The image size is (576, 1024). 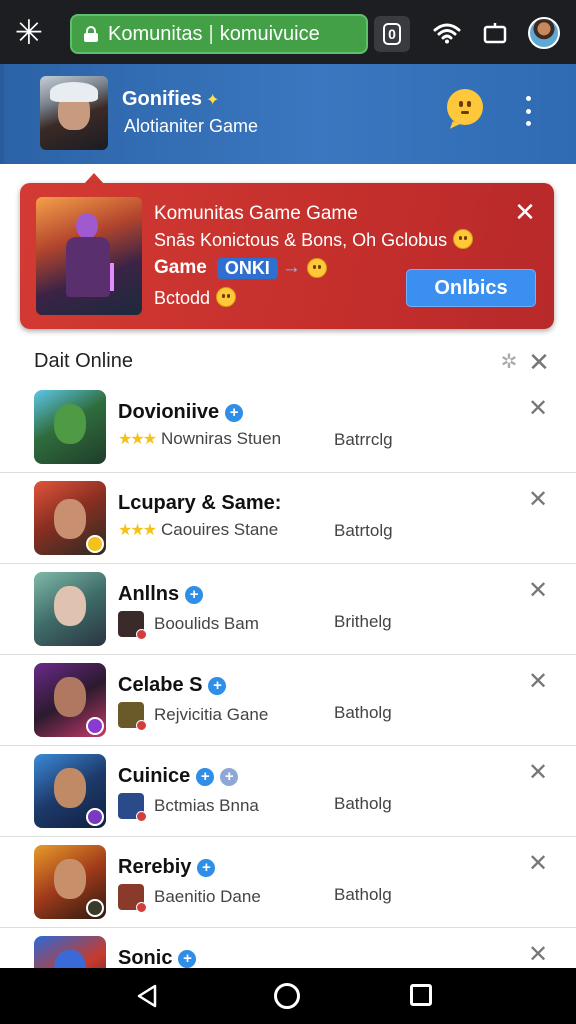 I want to click on list-section-title: Dait Online, so click(x=83, y=361).